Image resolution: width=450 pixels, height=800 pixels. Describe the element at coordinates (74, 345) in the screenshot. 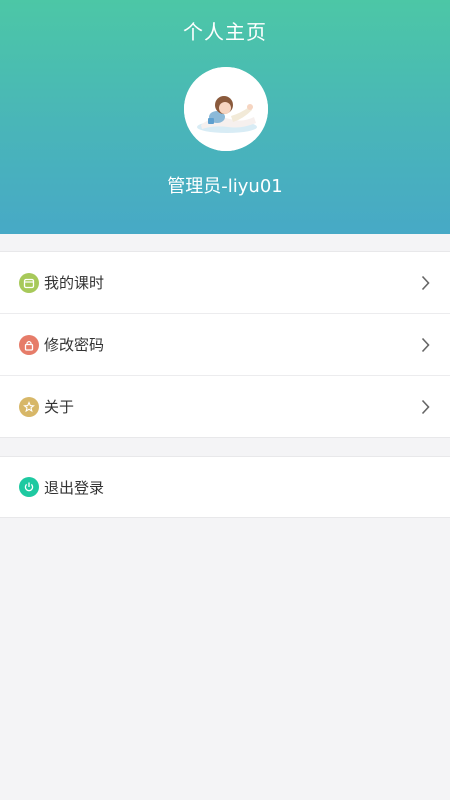

I see `menu-item-label: 修改密码` at that location.